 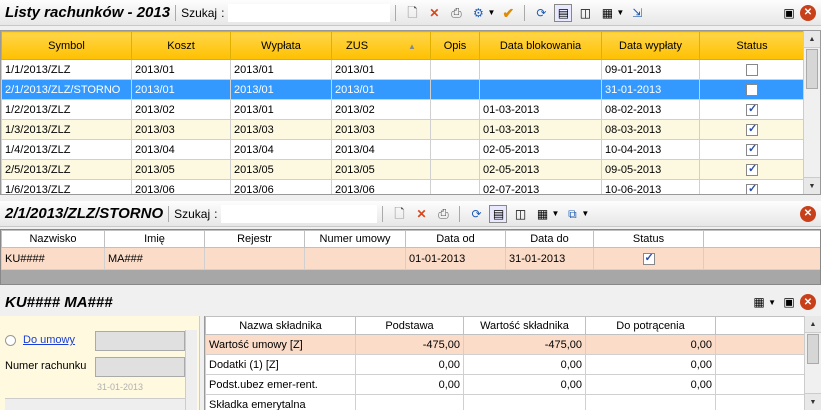 I want to click on checkmark-icon: ✔, so click(x=508, y=13).